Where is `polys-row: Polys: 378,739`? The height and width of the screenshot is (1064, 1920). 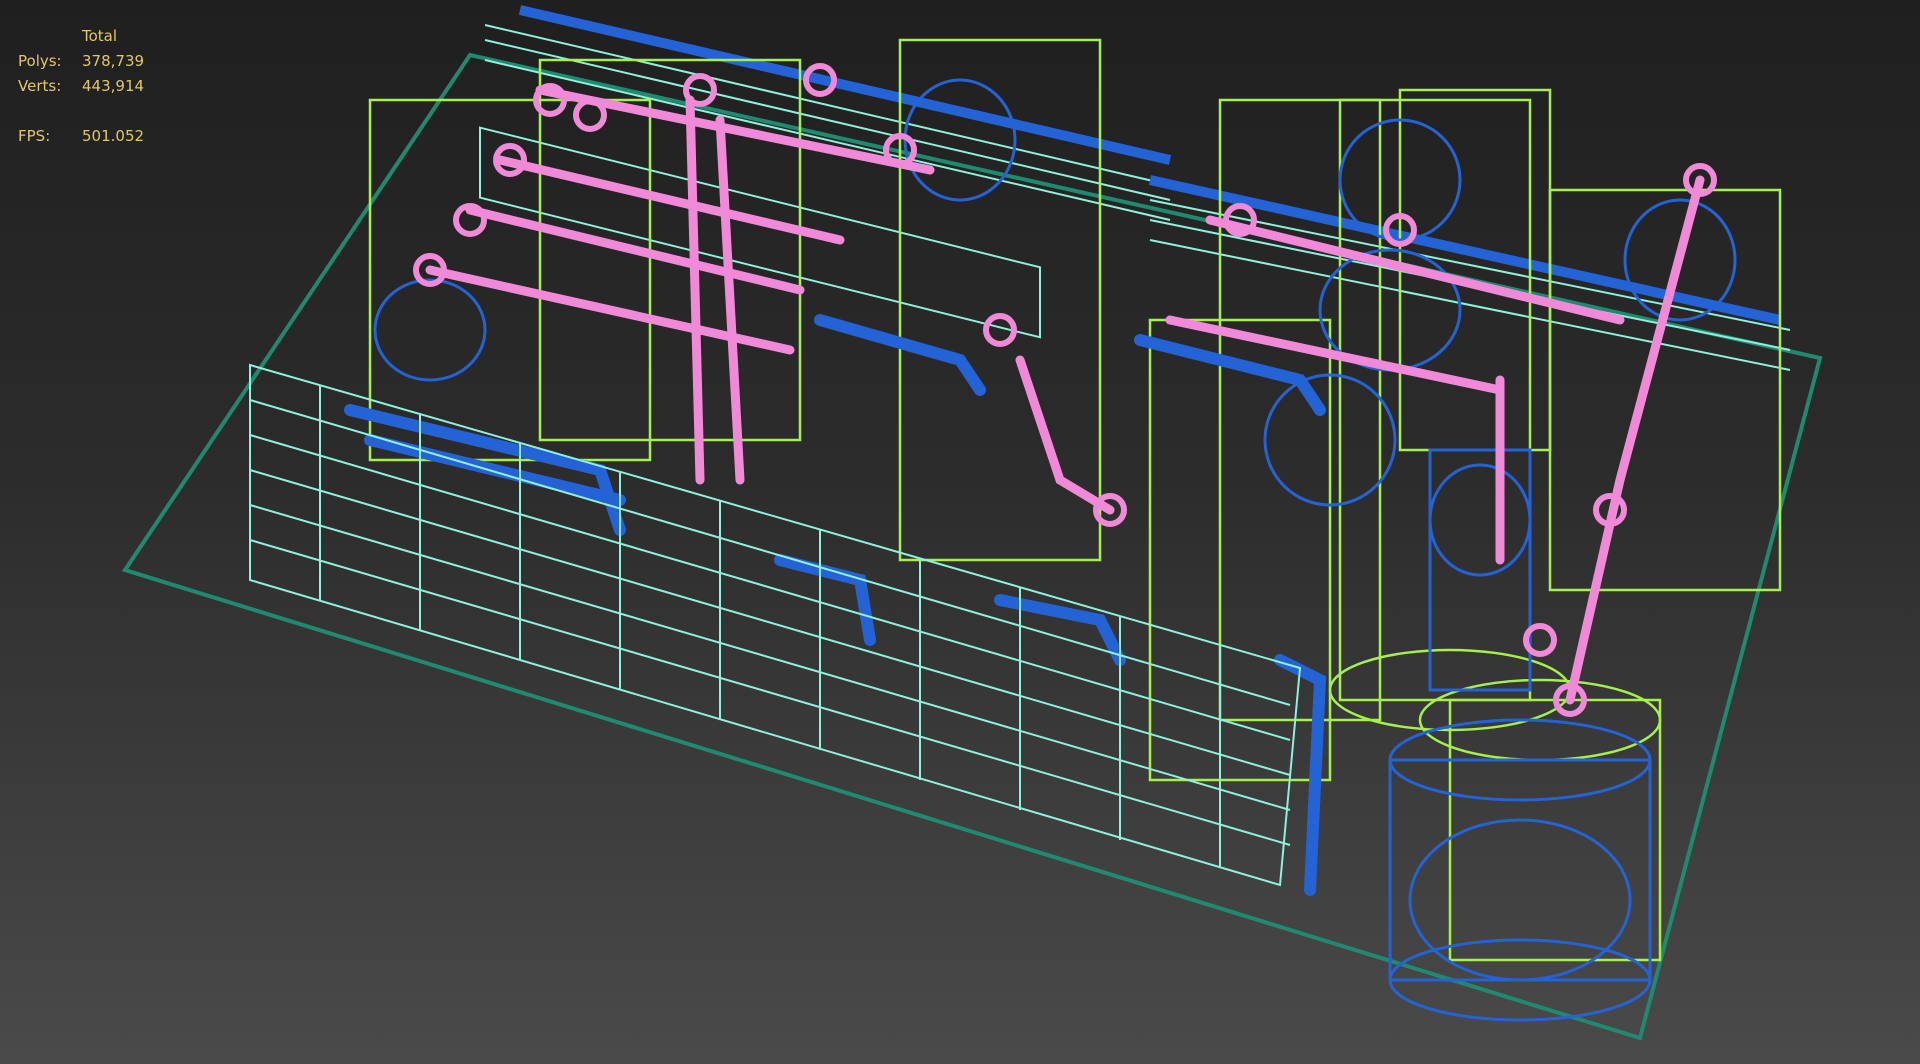 polys-row: Polys: 378,739 is located at coordinates (95, 61).